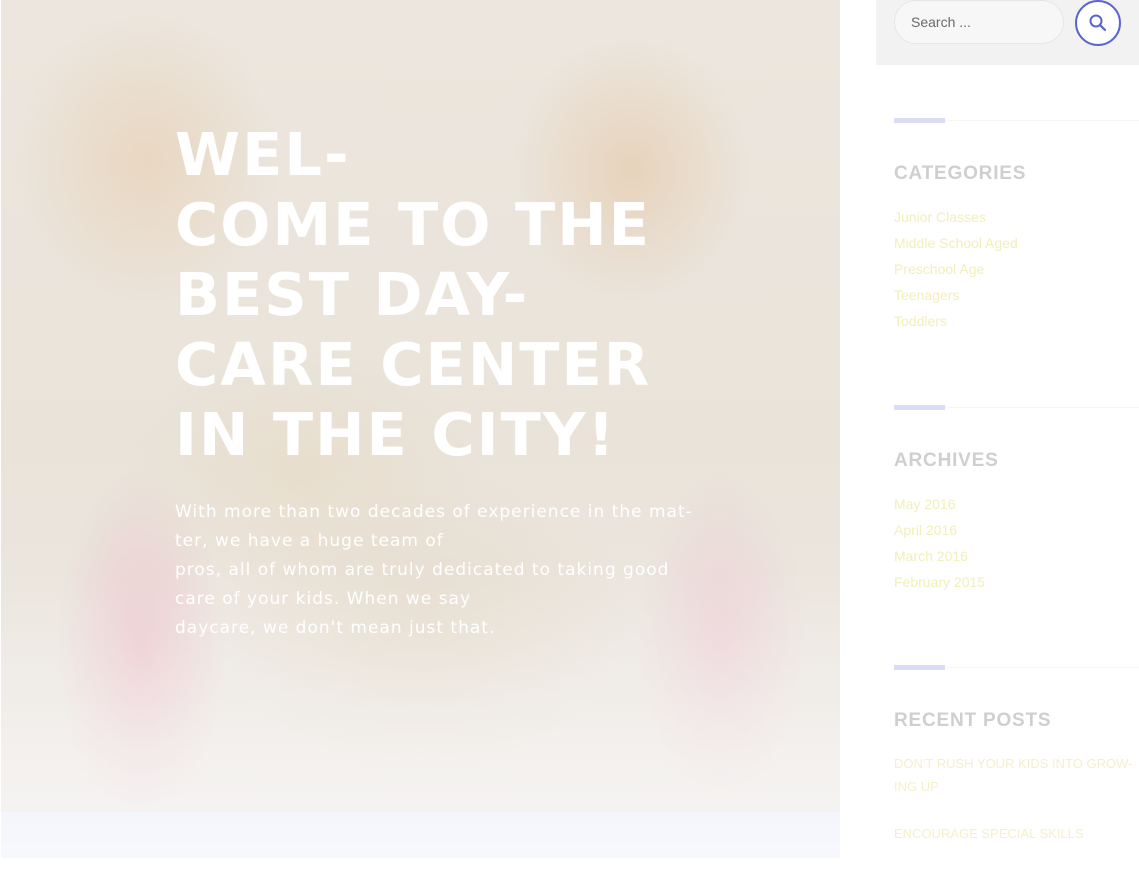  What do you see at coordinates (1016, 243) in the screenshot?
I see `category-link: Middle School Aged` at bounding box center [1016, 243].